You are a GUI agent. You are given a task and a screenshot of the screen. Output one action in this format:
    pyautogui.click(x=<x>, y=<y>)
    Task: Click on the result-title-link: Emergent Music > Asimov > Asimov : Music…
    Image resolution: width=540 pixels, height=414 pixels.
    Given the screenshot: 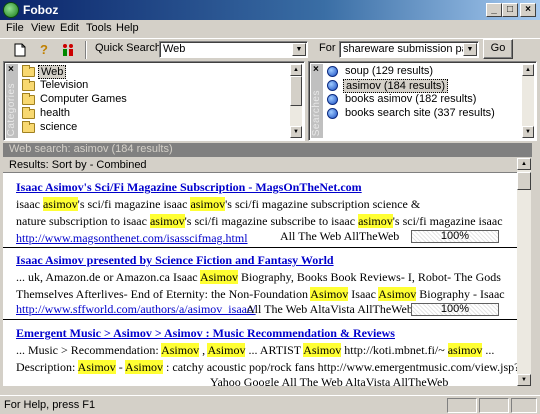 What is the action you would take?
    pyautogui.click(x=205, y=333)
    